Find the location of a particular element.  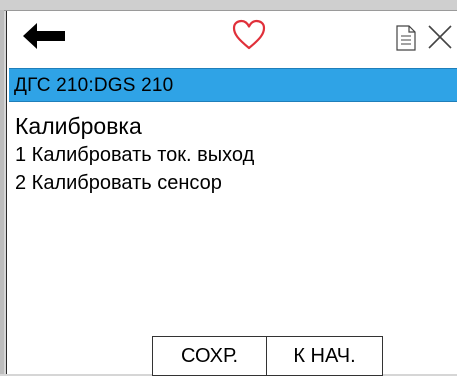

header-bar is located at coordinates (232, 37).